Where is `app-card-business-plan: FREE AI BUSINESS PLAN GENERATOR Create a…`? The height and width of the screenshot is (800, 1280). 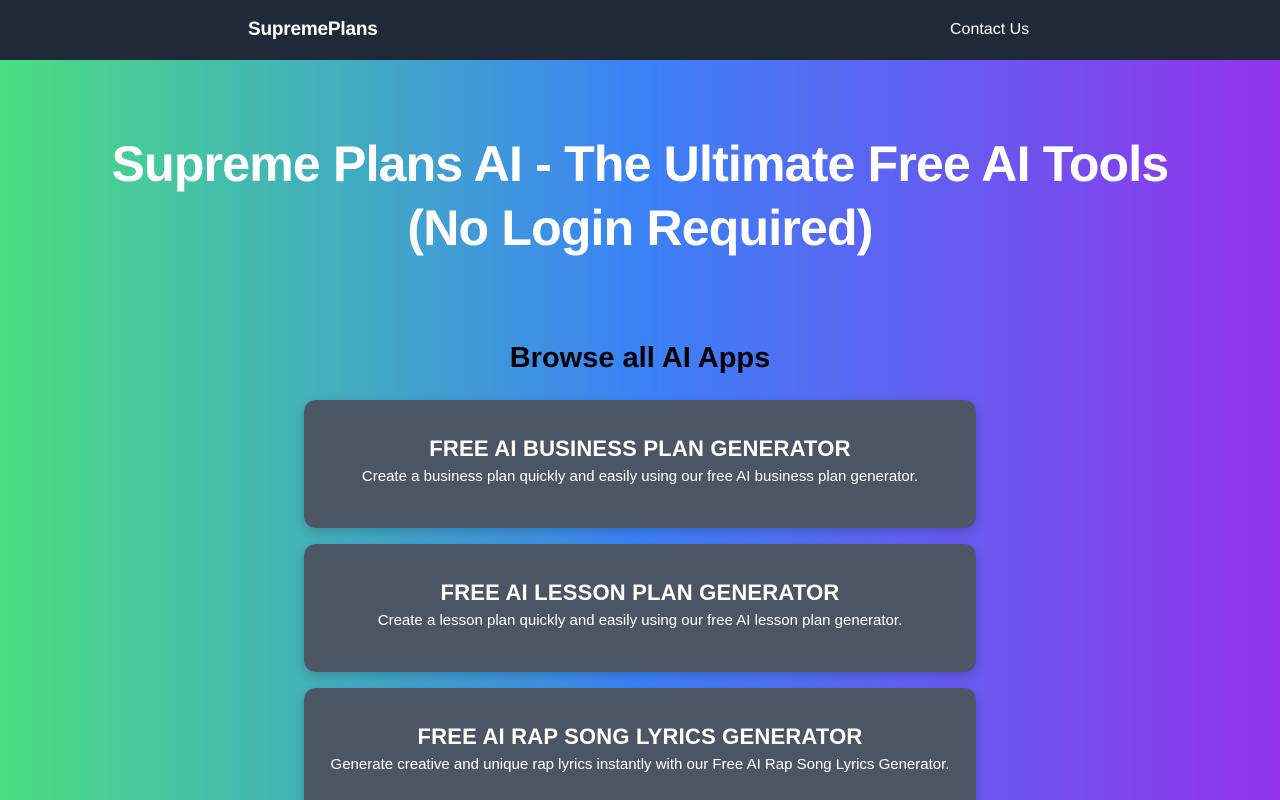
app-card-business-plan: FREE AI BUSINESS PLAN GENERATOR Create a… is located at coordinates (640, 464).